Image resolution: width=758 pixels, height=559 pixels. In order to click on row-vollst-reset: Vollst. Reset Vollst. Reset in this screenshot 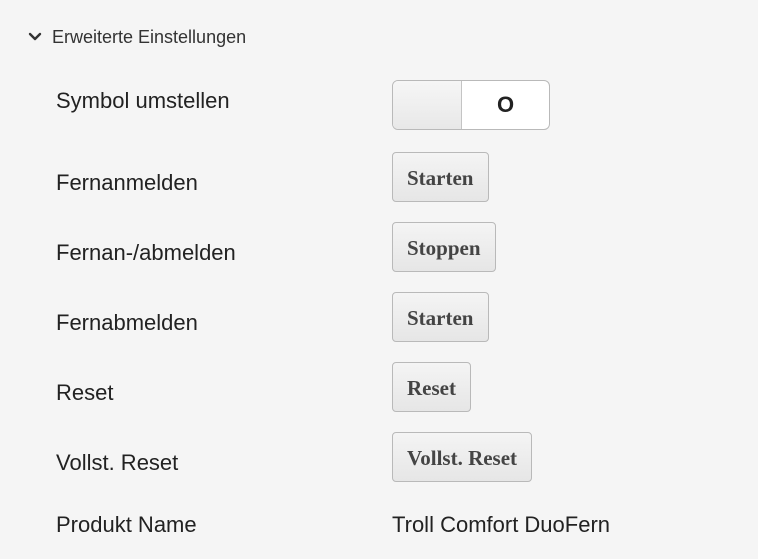, I will do `click(379, 460)`.